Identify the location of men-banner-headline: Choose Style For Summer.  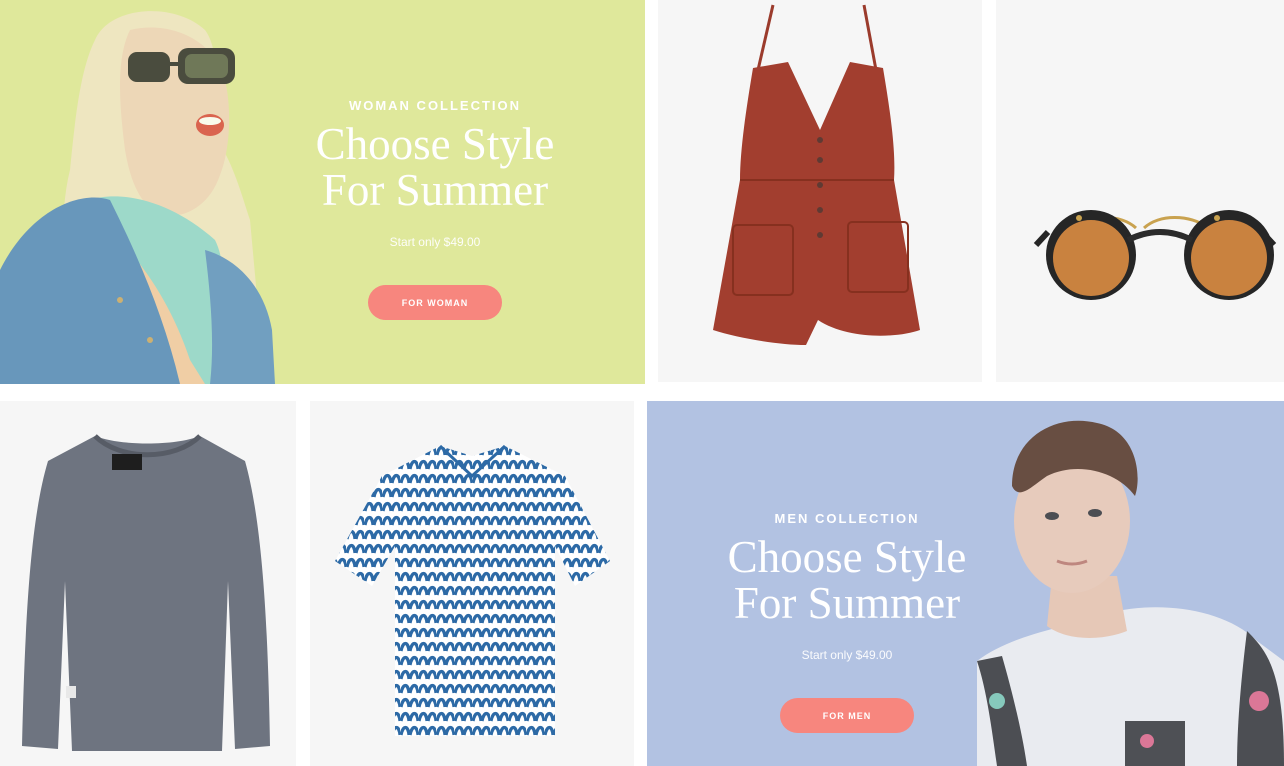
(847, 580).